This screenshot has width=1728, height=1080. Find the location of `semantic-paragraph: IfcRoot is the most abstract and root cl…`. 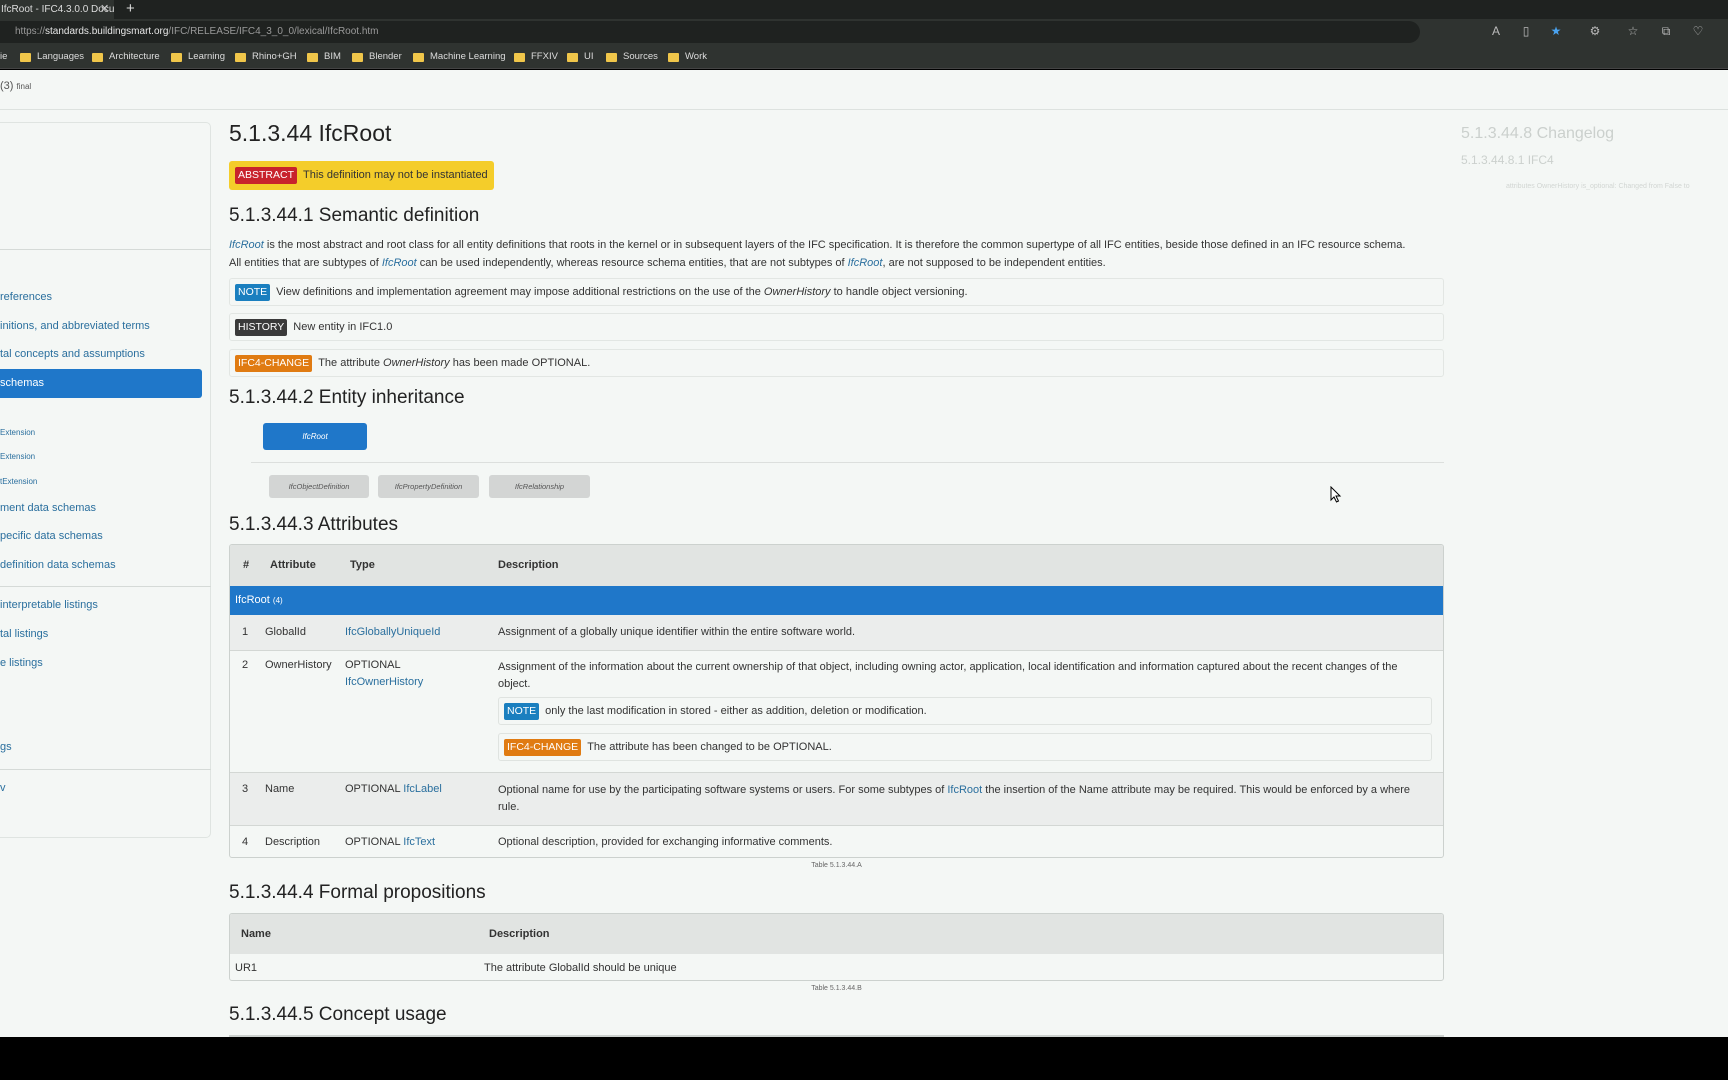

semantic-paragraph: IfcRoot is the most abstract and root cl… is located at coordinates (817, 254).